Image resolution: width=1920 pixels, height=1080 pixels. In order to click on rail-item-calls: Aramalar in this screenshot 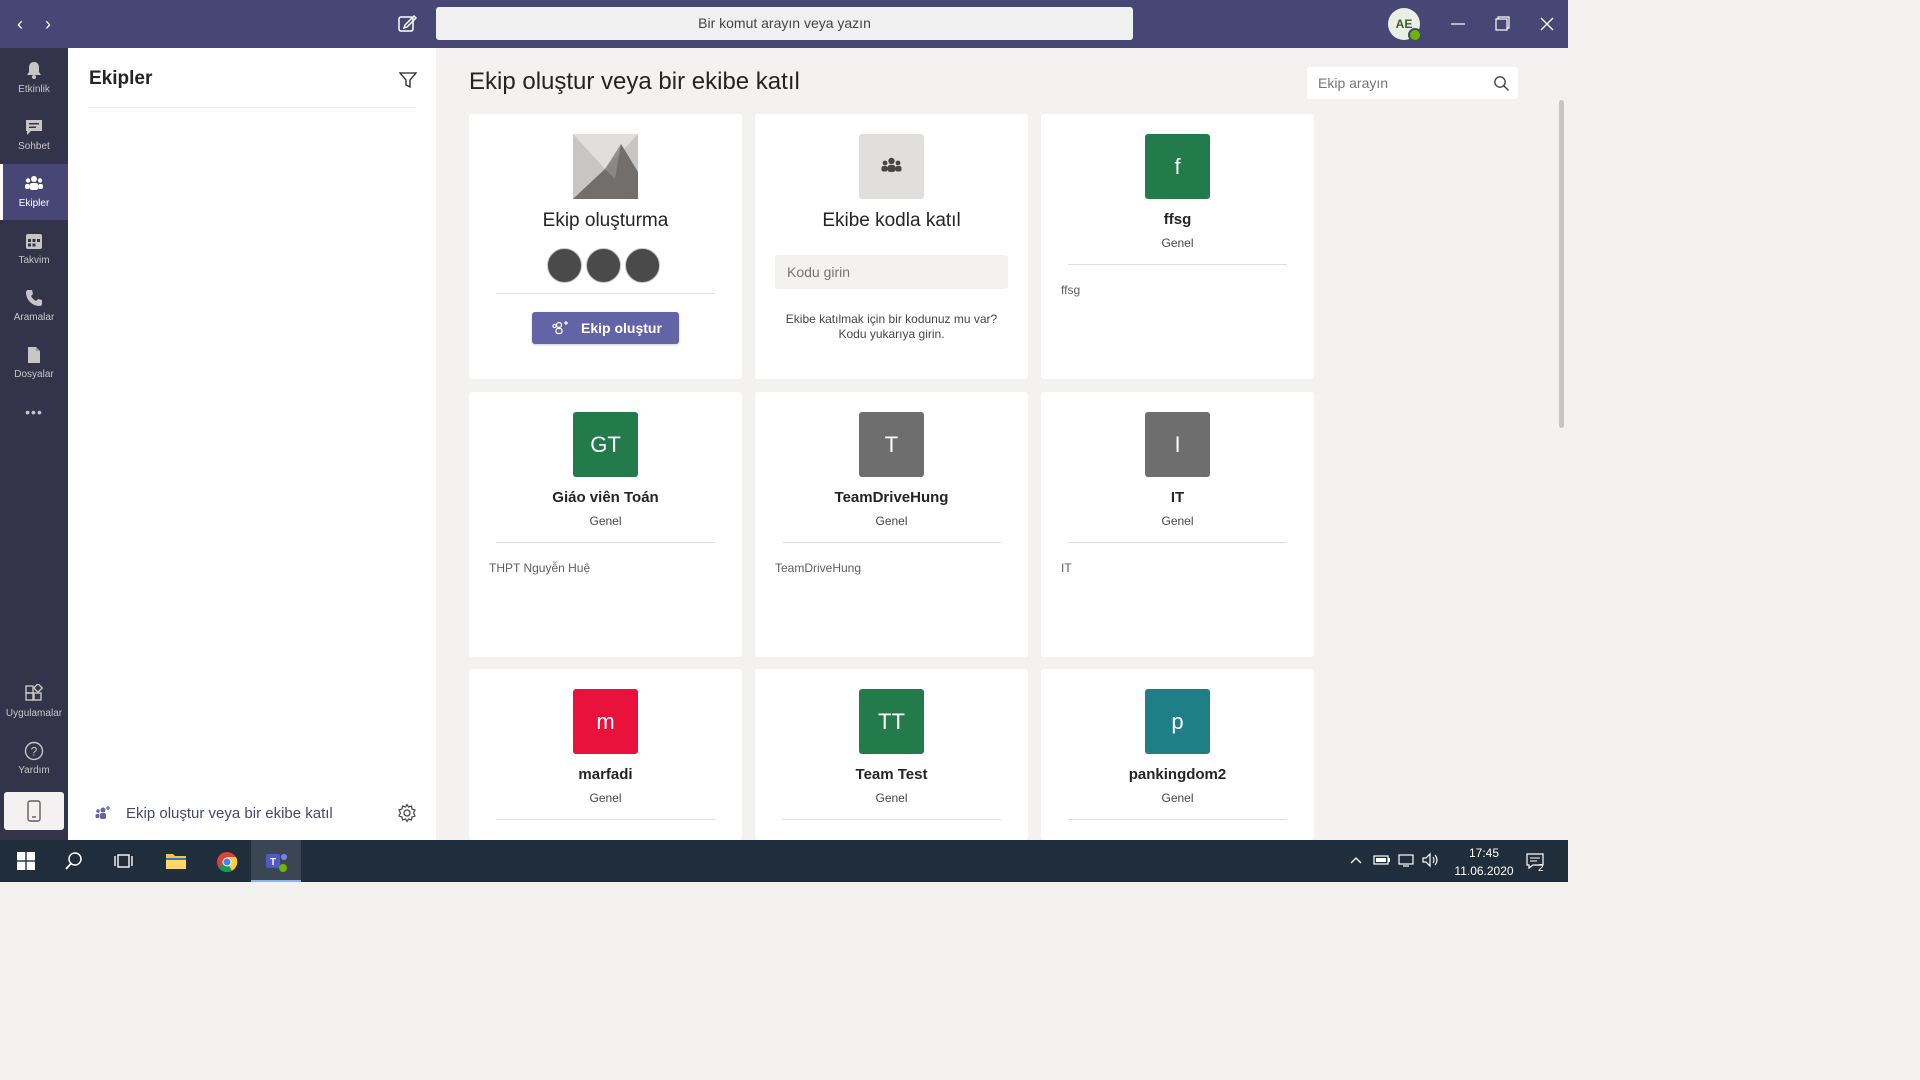, I will do `click(34, 306)`.